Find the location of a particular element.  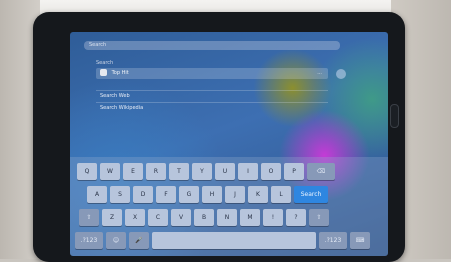

keyboard-row-1: Q W E R T Y U I O P ⌫ is located at coordinates (206, 171).